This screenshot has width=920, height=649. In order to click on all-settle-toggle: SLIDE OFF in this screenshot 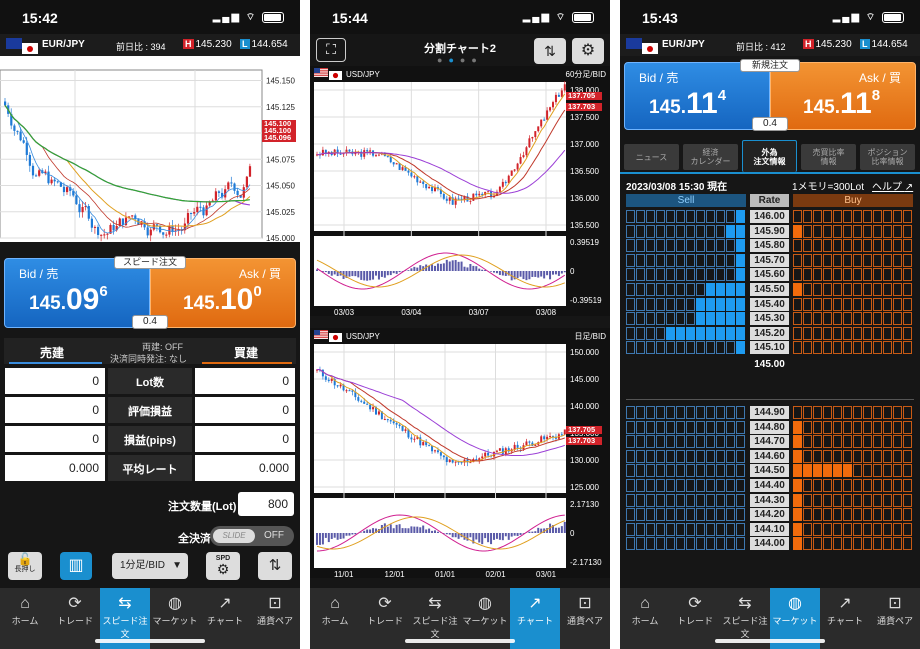, I will do `click(252, 536)`.